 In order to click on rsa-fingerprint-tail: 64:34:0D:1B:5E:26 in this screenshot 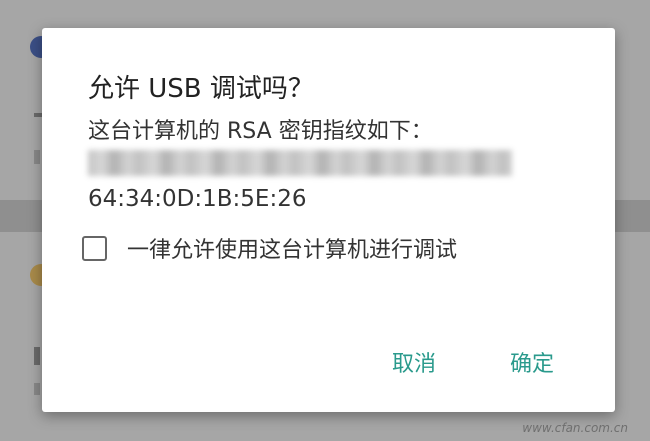, I will do `click(197, 199)`.